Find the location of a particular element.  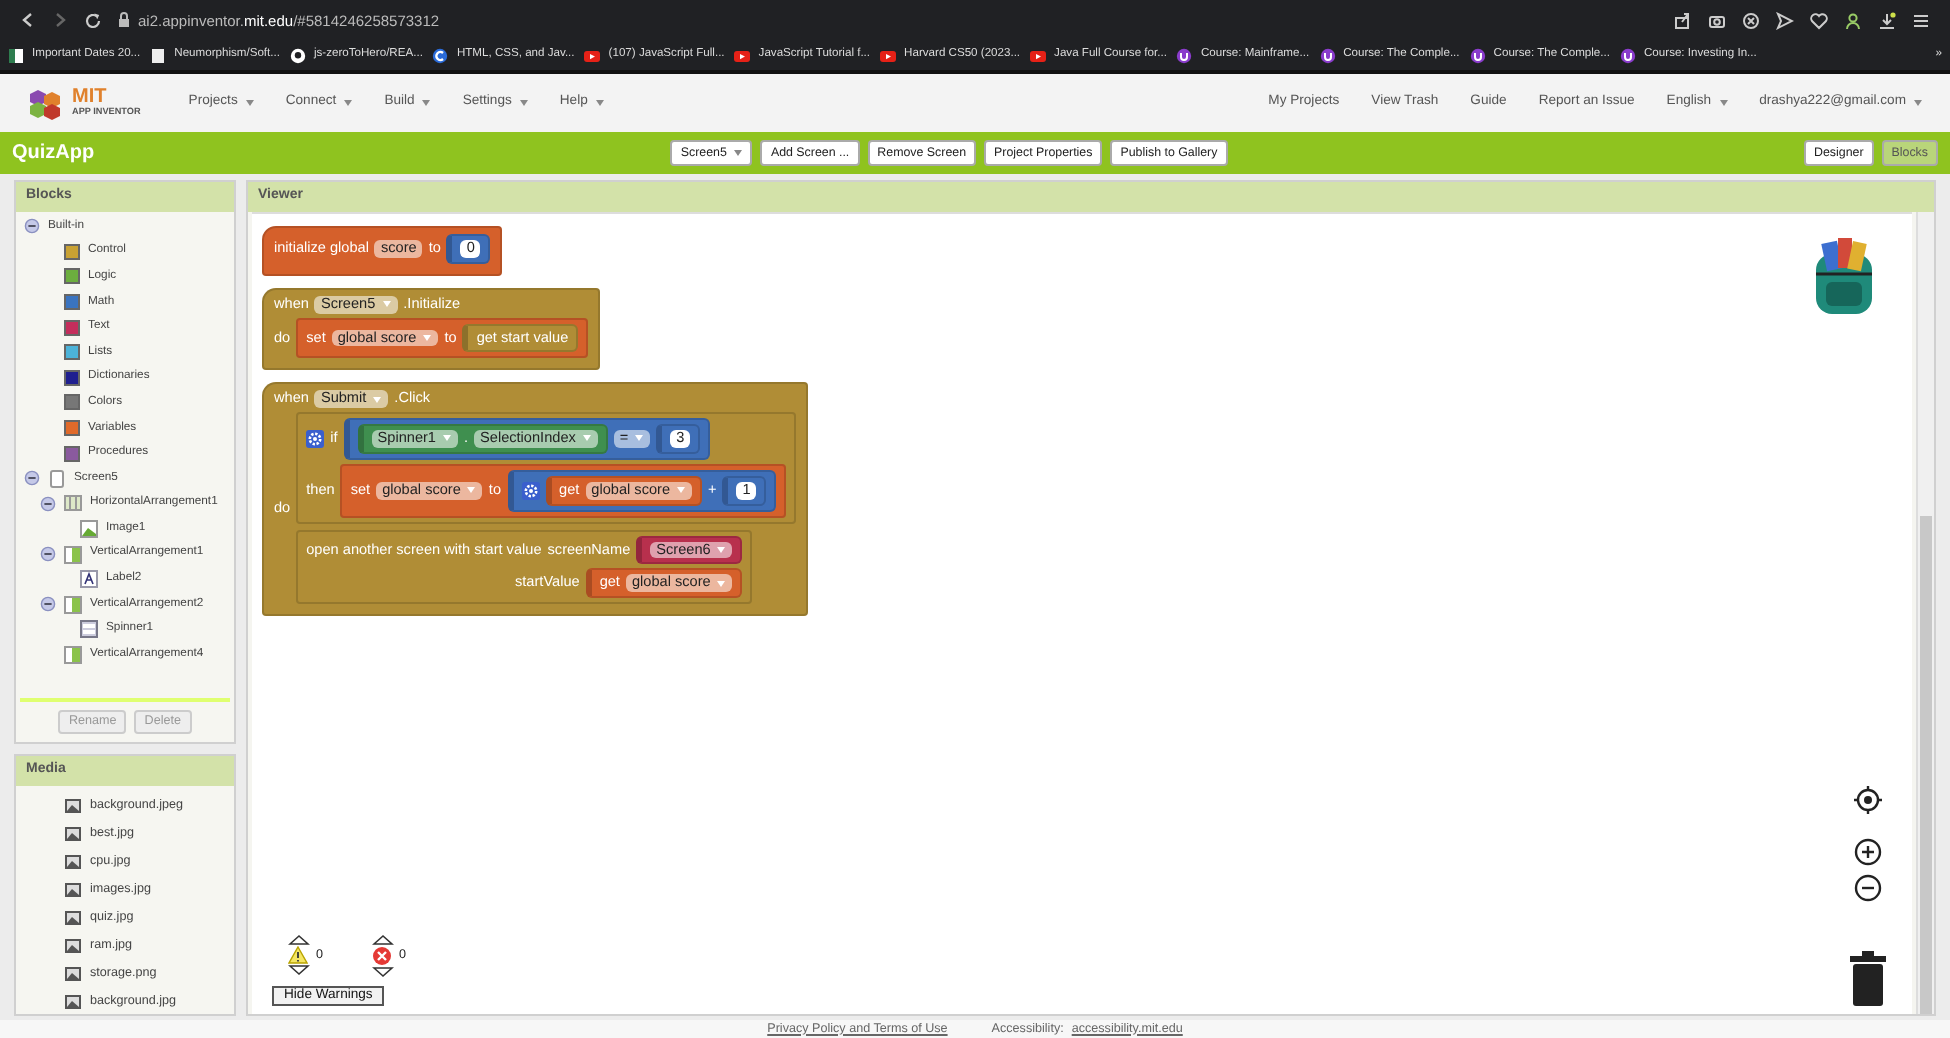

forward-icon is located at coordinates (60, 20).